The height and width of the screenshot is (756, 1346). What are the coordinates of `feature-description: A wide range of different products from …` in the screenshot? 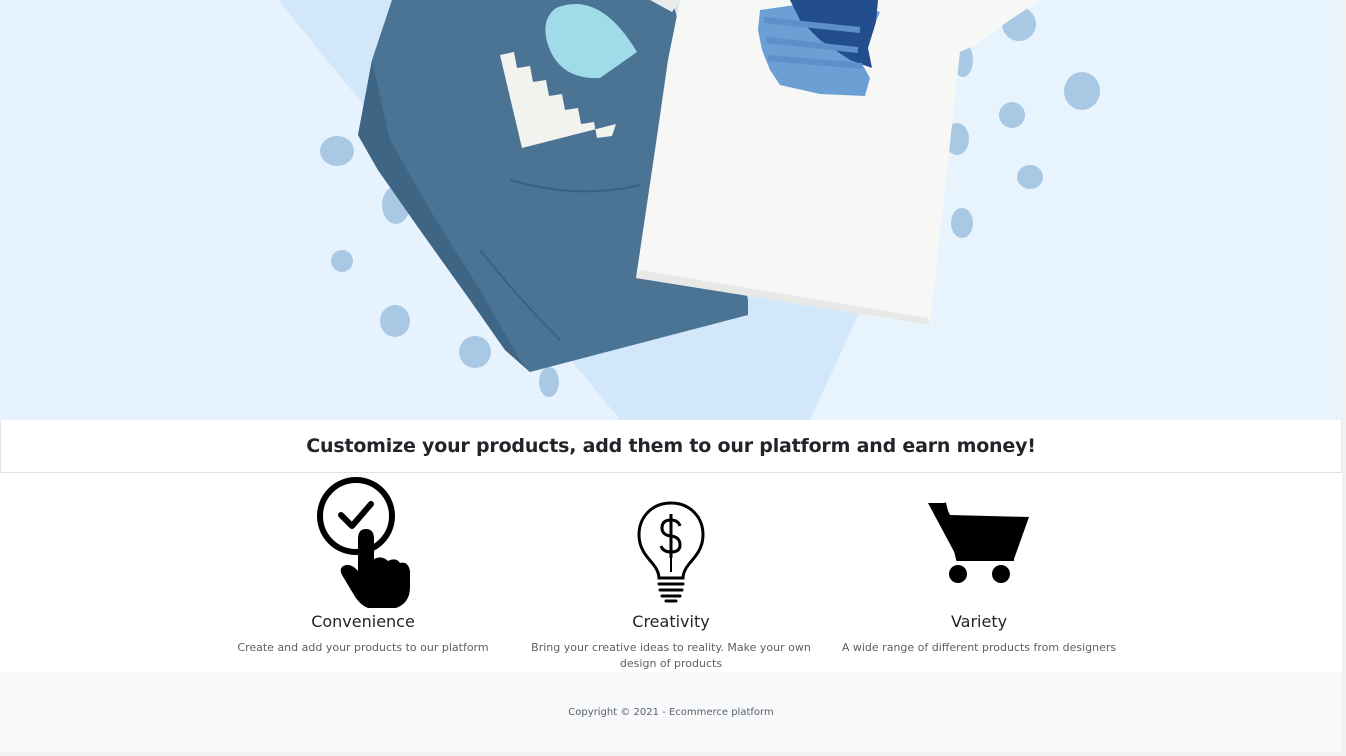 It's located at (979, 647).